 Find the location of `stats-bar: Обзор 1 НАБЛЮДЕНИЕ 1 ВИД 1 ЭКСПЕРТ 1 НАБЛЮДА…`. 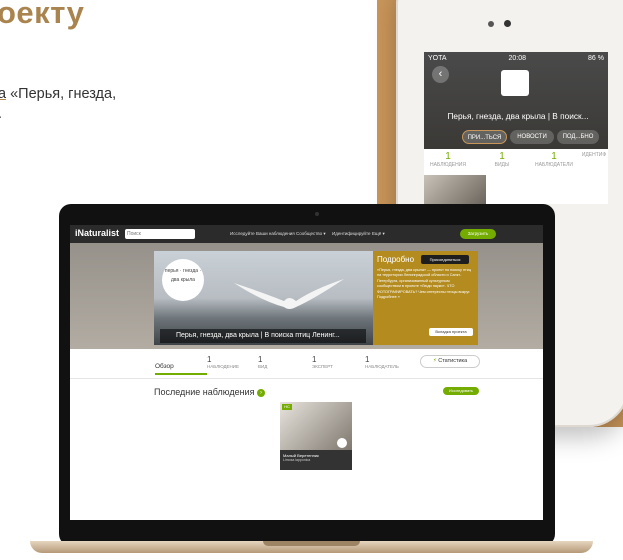

stats-bar: Обзор 1 НАБЛЮДЕНИЕ 1 ВИД 1 ЭКСПЕРТ 1 НАБЛЮДА… is located at coordinates (306, 364).